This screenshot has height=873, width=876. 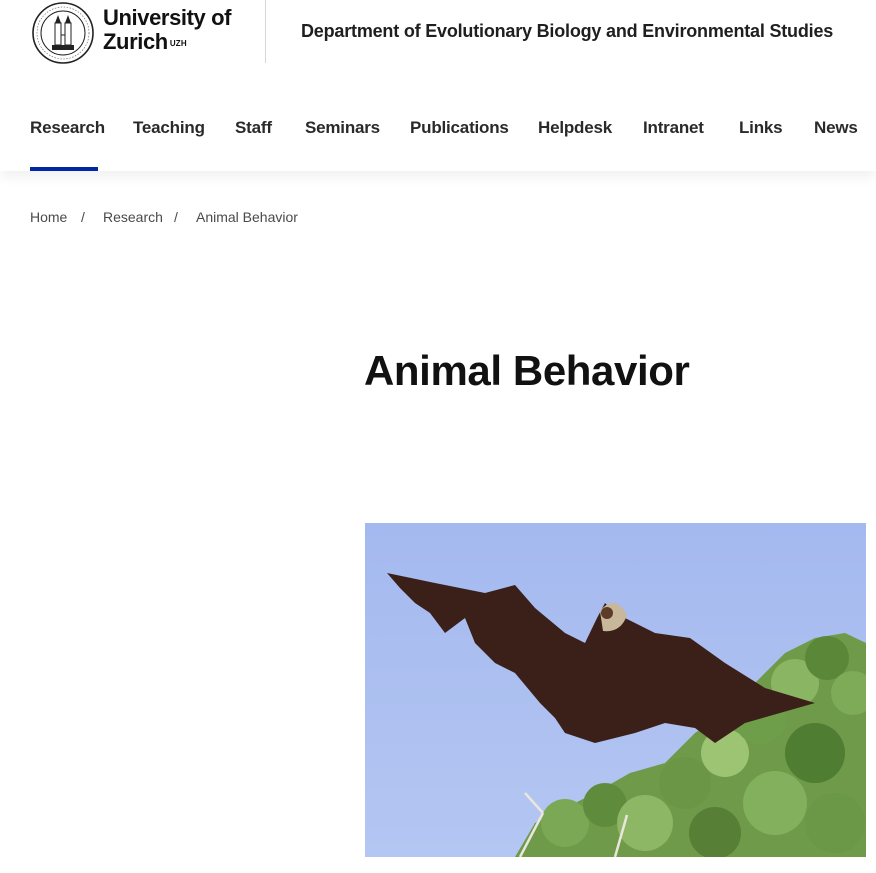 I want to click on header-divider, so click(x=265, y=31).